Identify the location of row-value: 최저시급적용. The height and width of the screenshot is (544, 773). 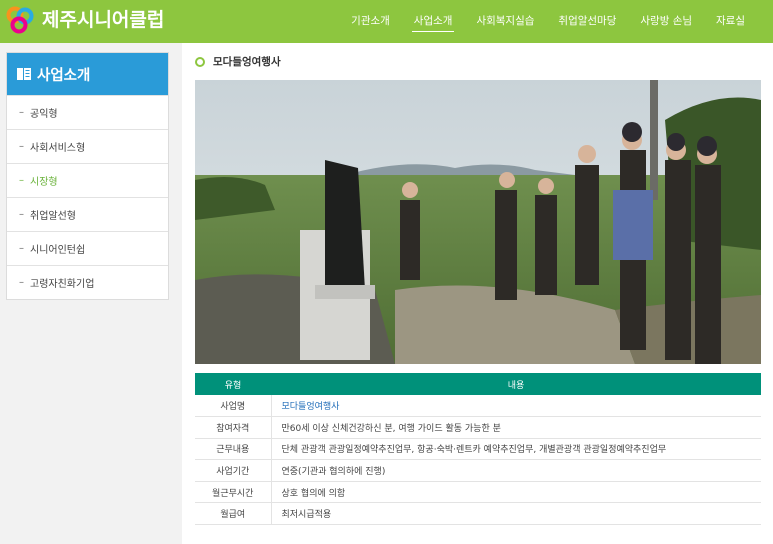
(516, 514).